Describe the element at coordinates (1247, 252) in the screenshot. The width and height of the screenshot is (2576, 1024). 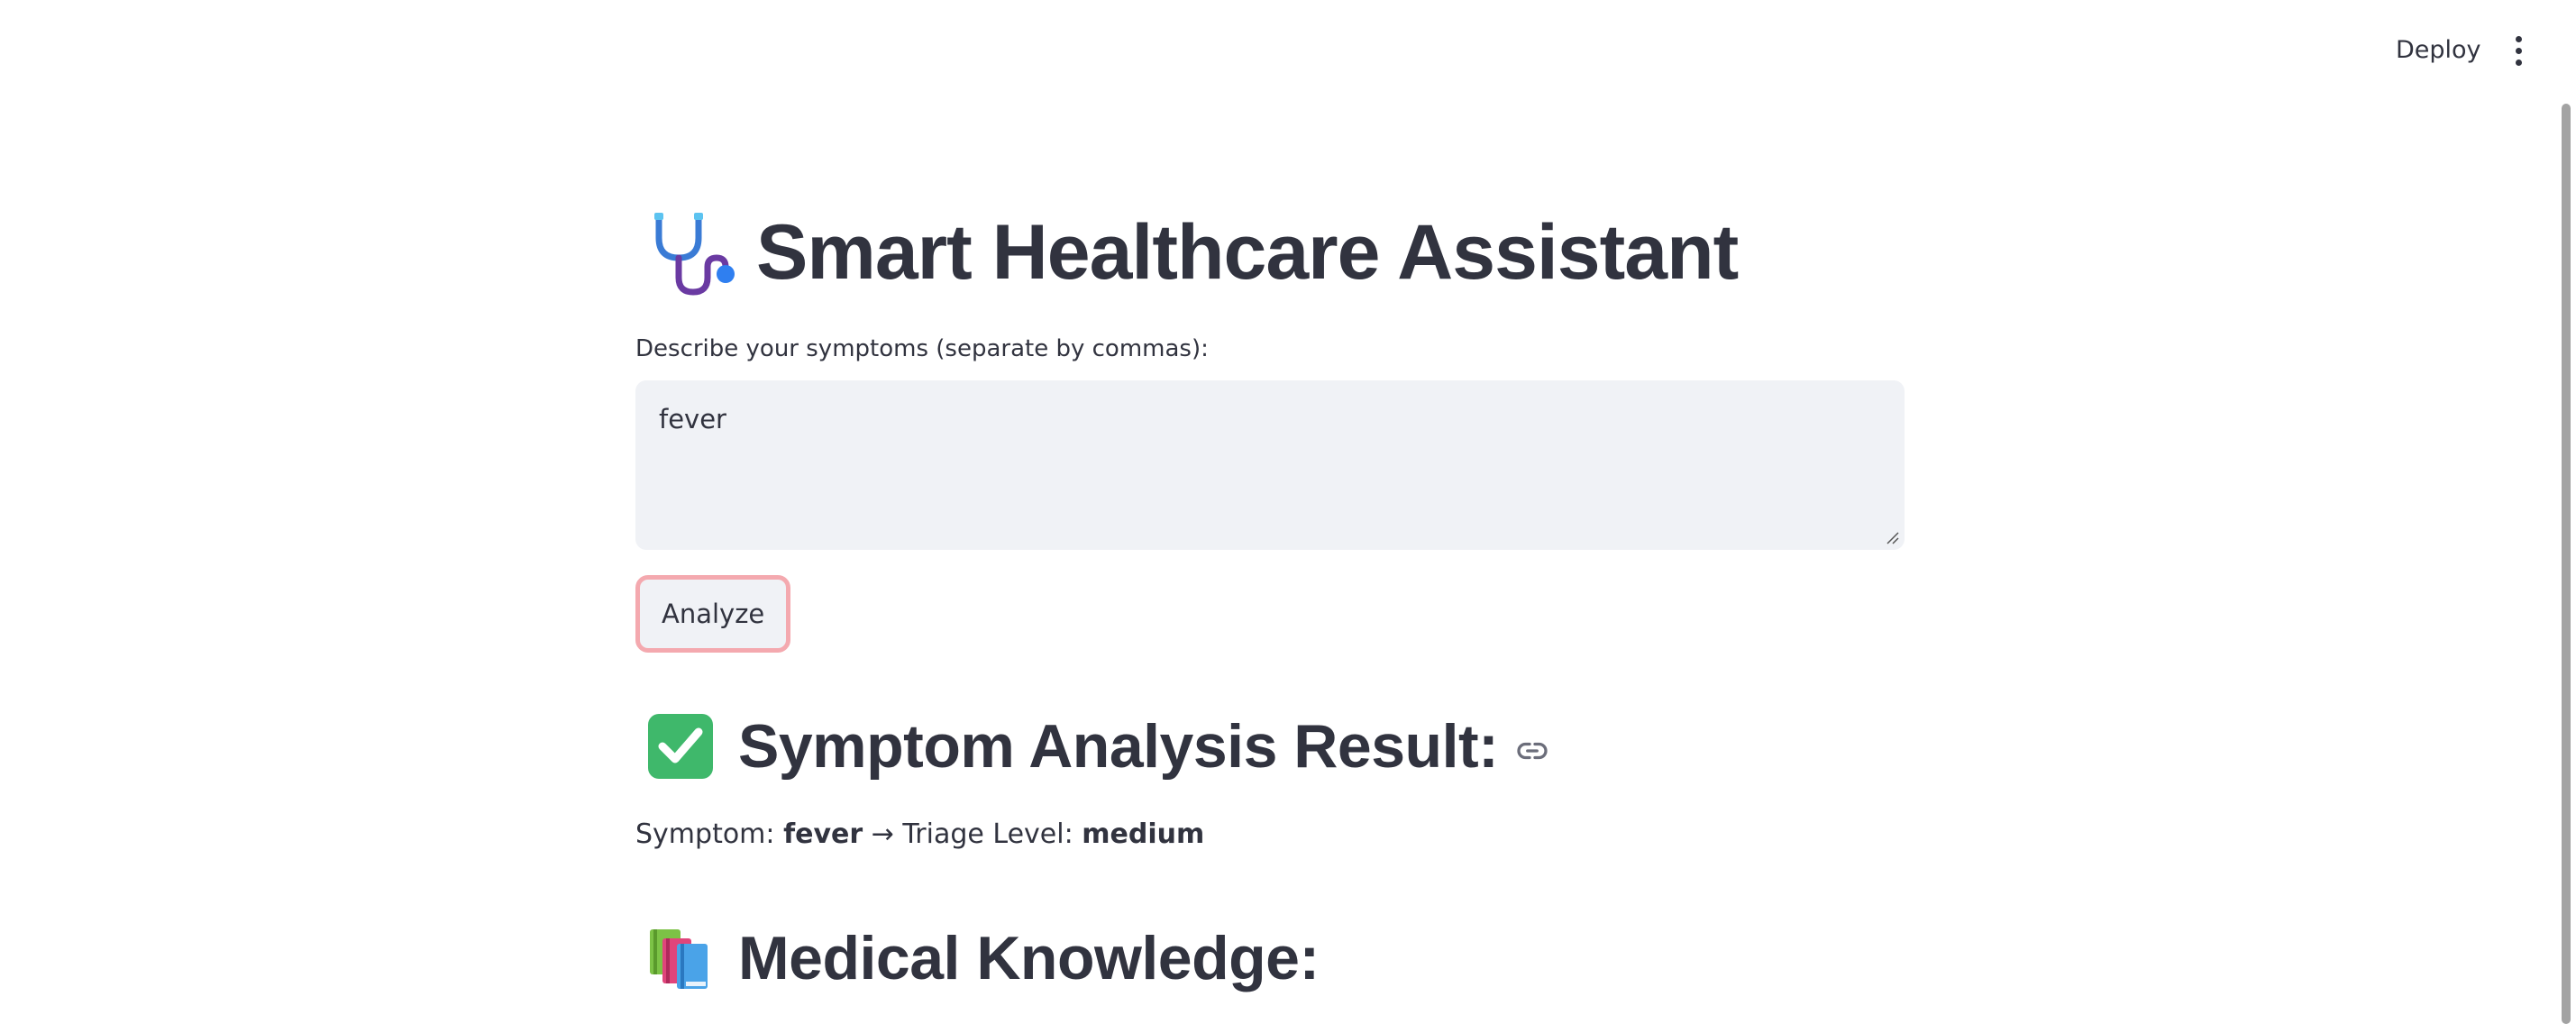
I see `page-title: Smart Healthcare Assistant` at that location.